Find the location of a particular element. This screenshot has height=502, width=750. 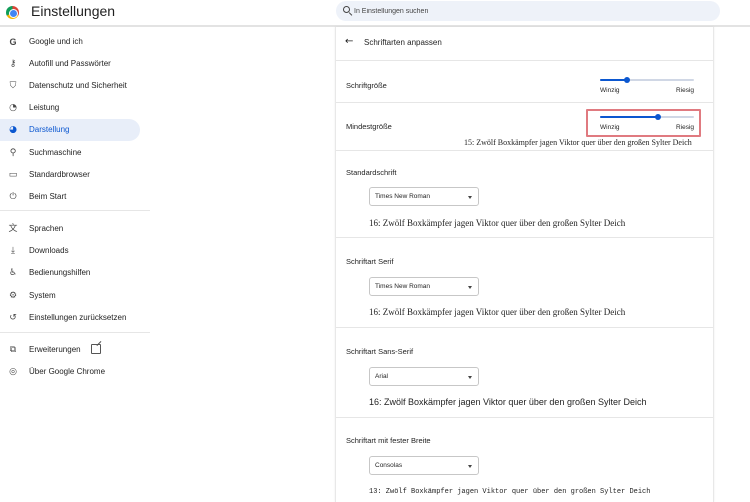

sidebar-item-system: ⚙ System is located at coordinates (70, 296).